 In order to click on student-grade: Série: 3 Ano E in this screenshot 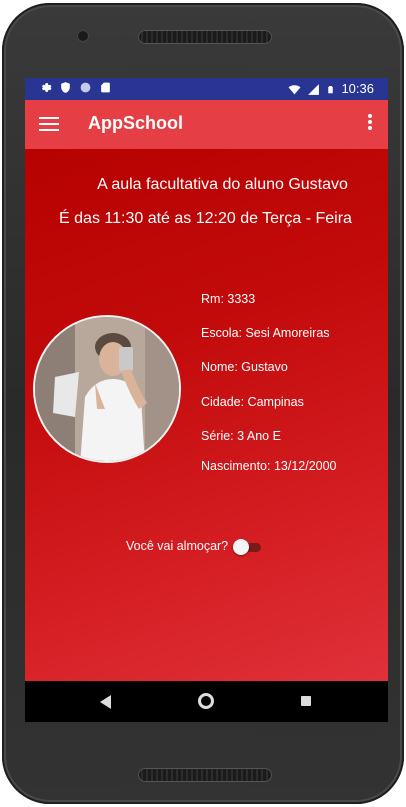, I will do `click(241, 436)`.